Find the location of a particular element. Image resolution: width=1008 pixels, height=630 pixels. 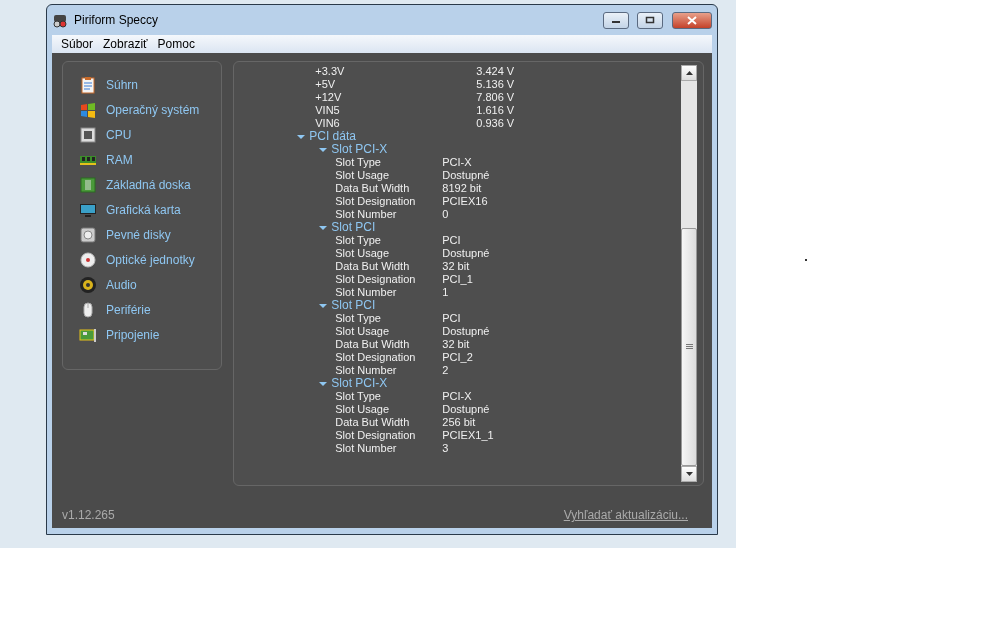

property-value: 1 is located at coordinates (445, 292).